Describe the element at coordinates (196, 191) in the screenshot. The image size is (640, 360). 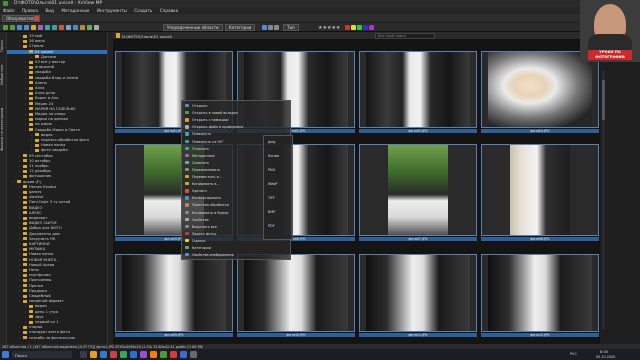
I see `context-menu-item: Удалить` at that location.